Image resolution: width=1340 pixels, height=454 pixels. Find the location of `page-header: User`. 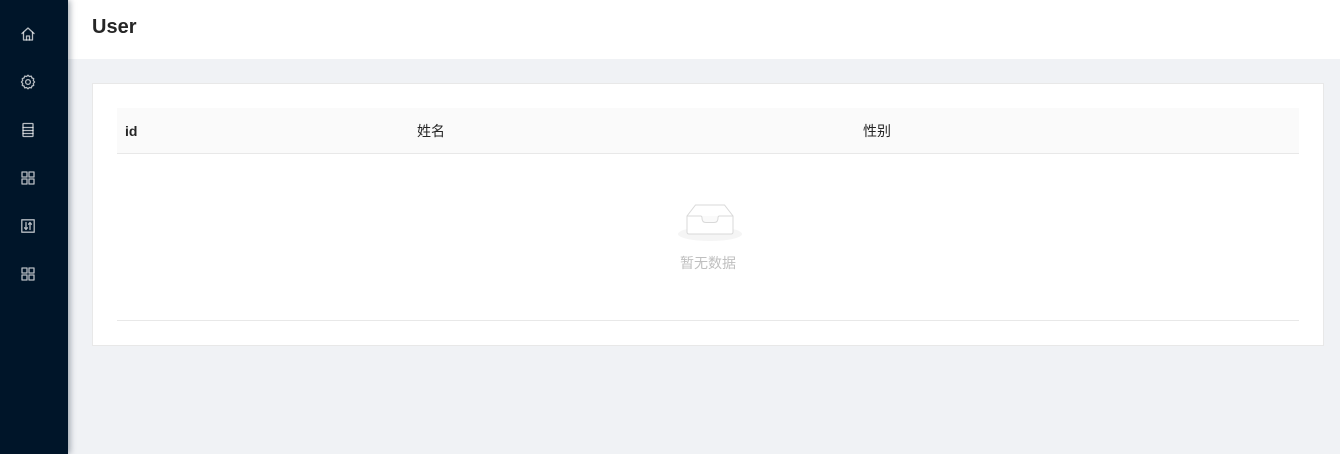

page-header: User is located at coordinates (704, 29).